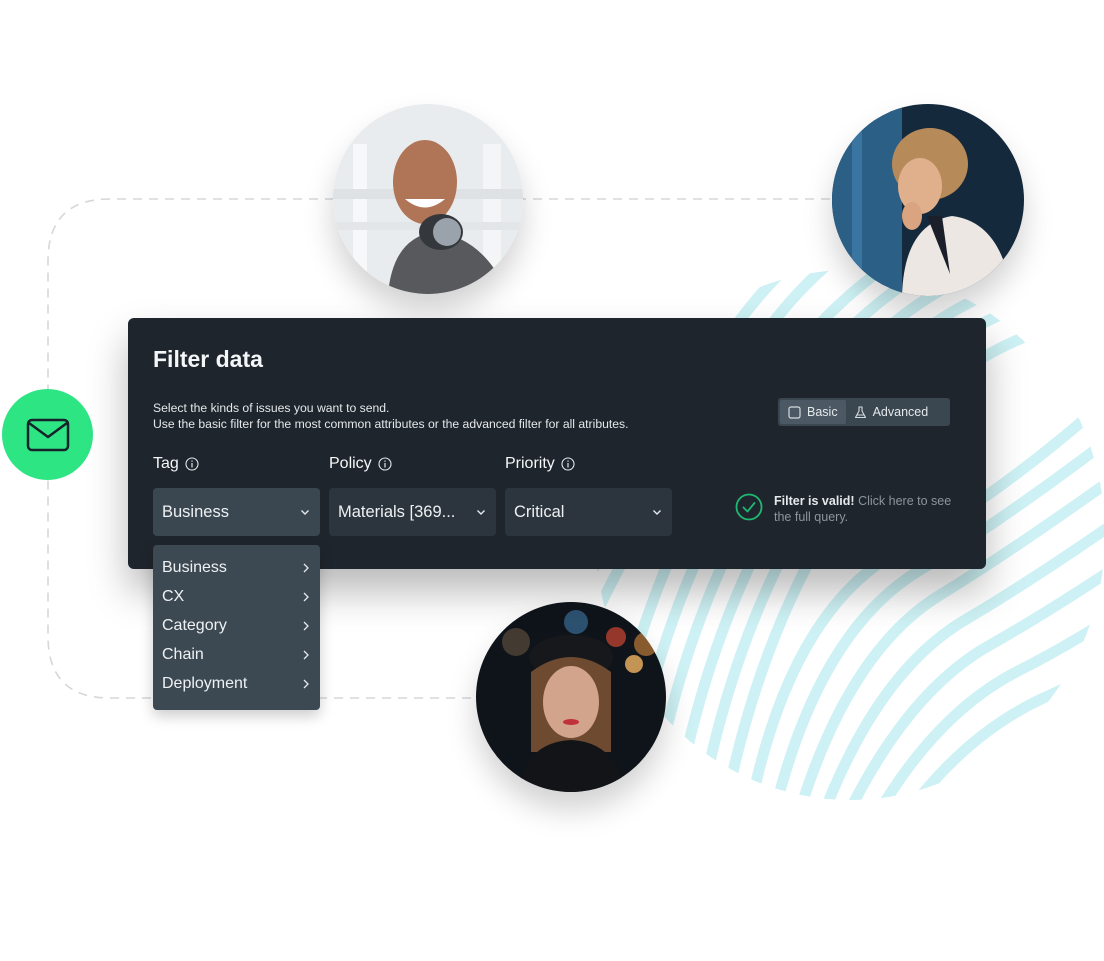  I want to click on tag-select: Business, so click(236, 512).